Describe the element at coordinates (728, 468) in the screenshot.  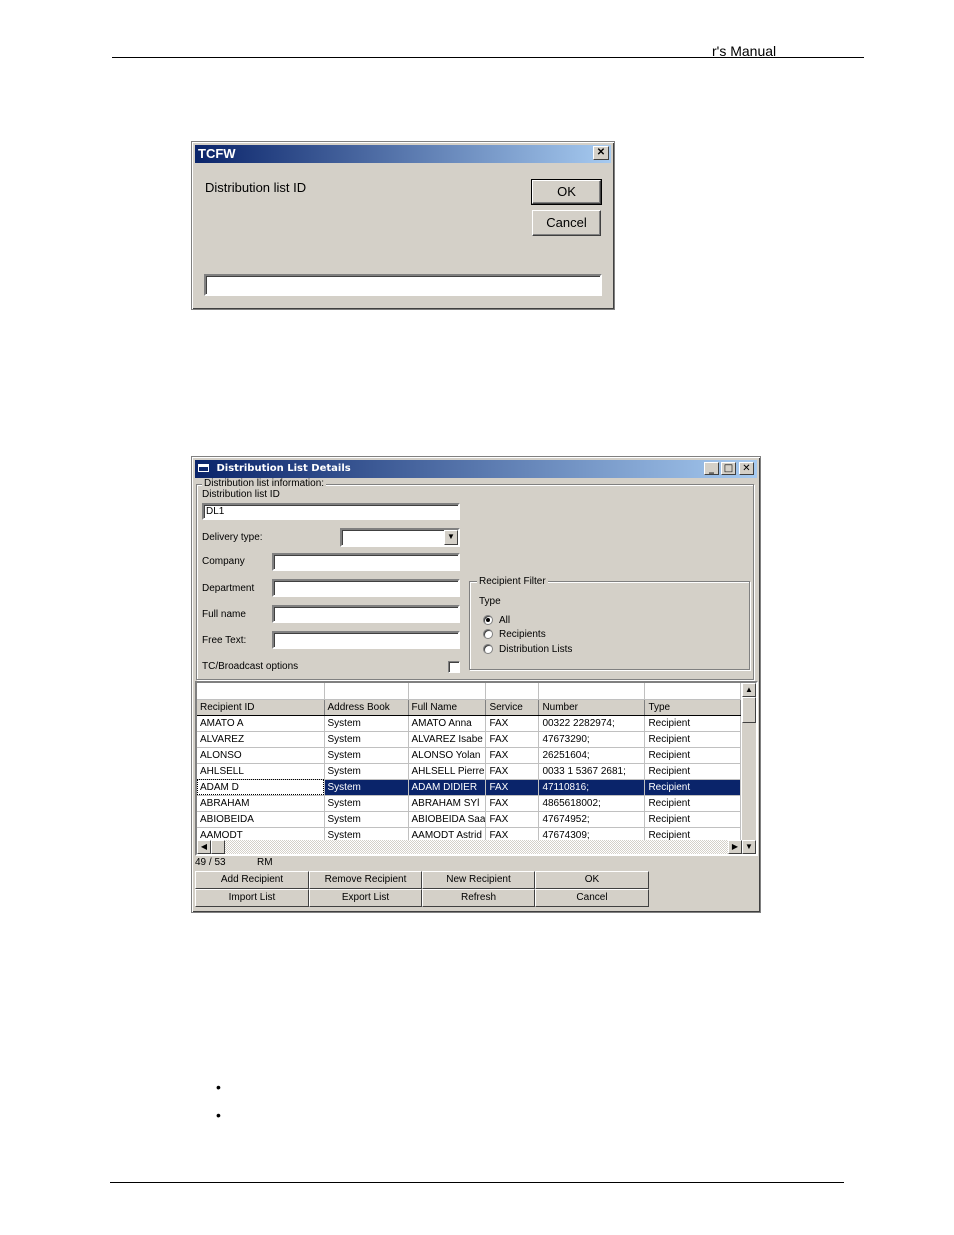
I see `maximize-icon: □` at that location.